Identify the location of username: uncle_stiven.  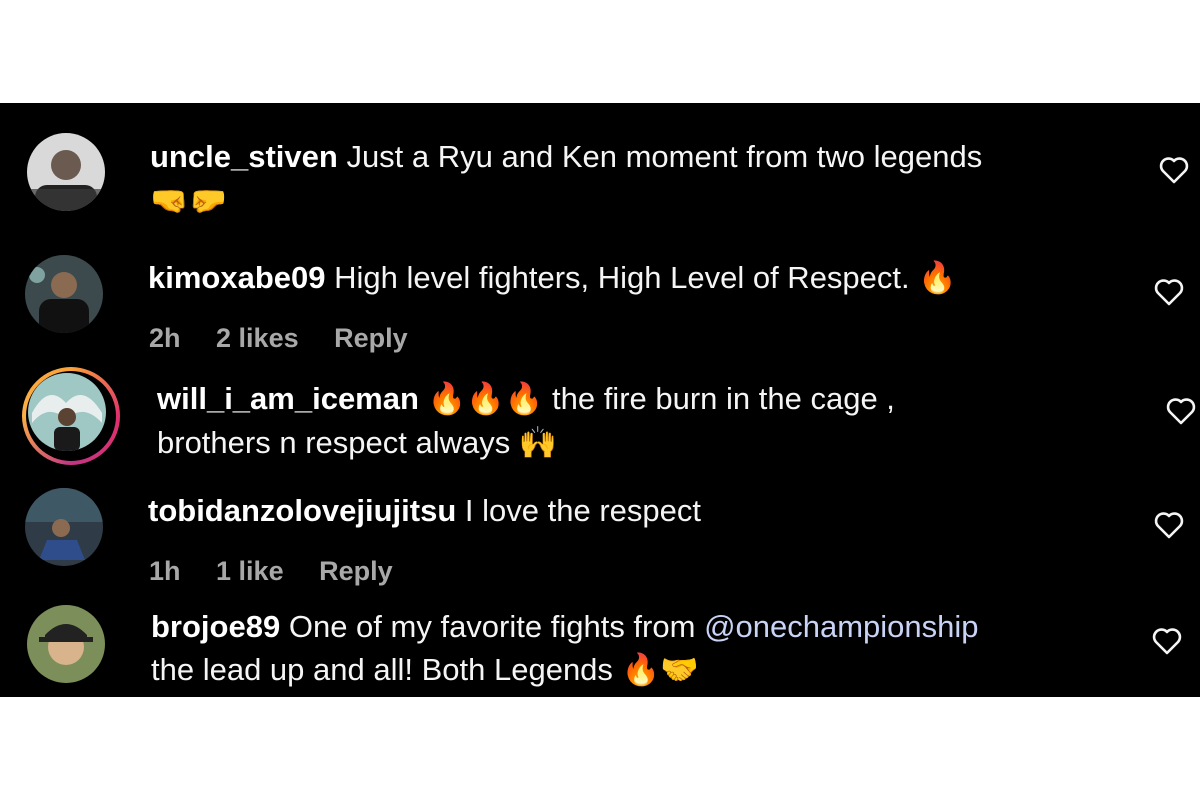
(244, 156).